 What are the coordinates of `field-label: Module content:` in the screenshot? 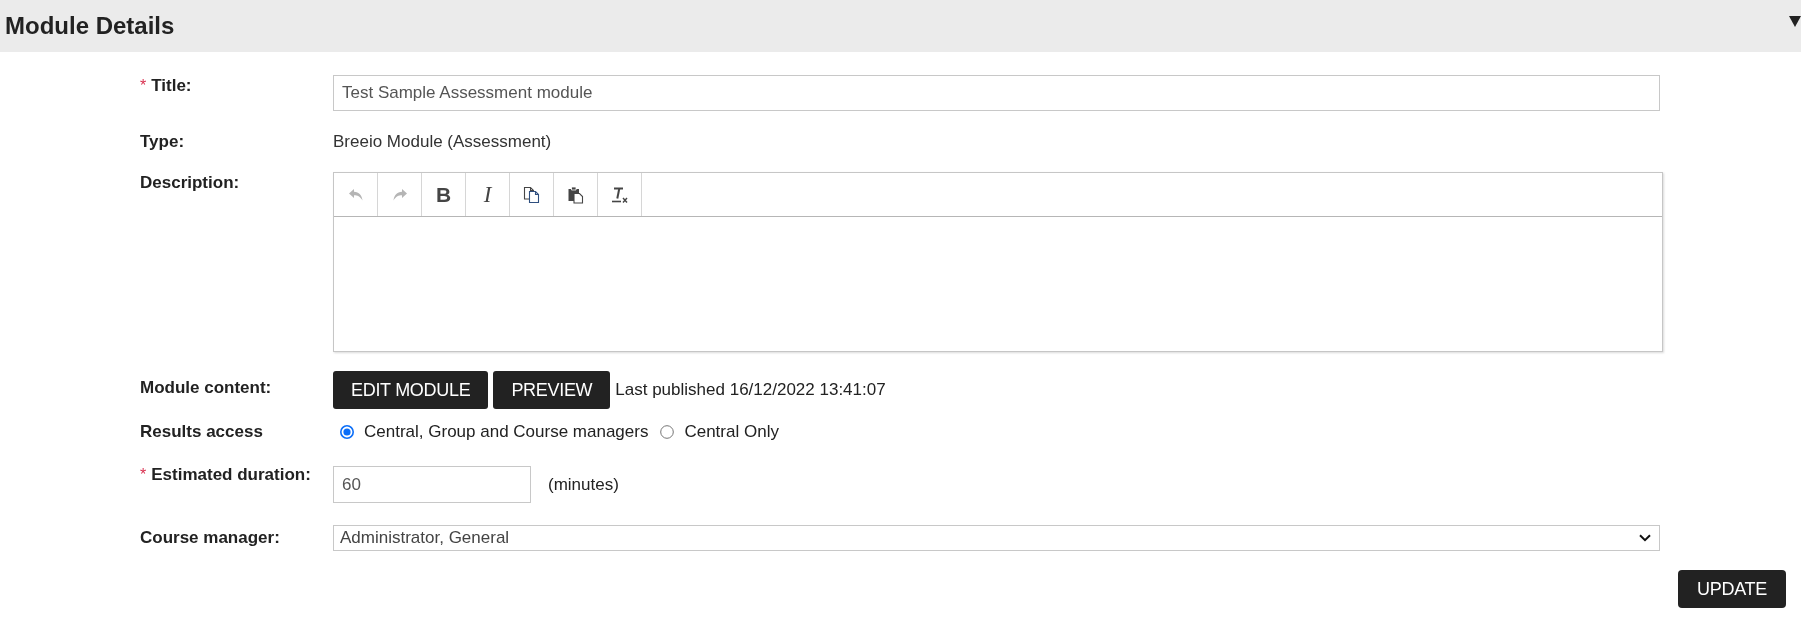 It's located at (206, 388).